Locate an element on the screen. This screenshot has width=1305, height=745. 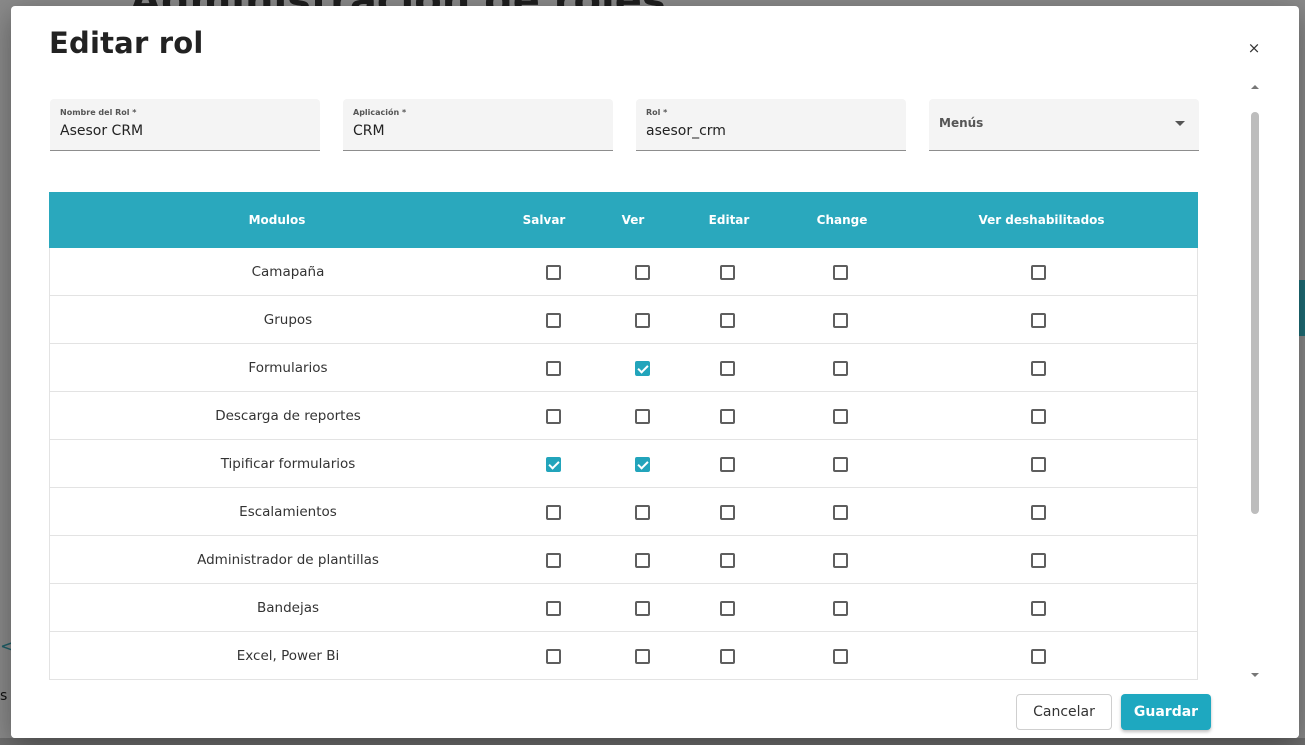
header-editar: Editar is located at coordinates (729, 220).